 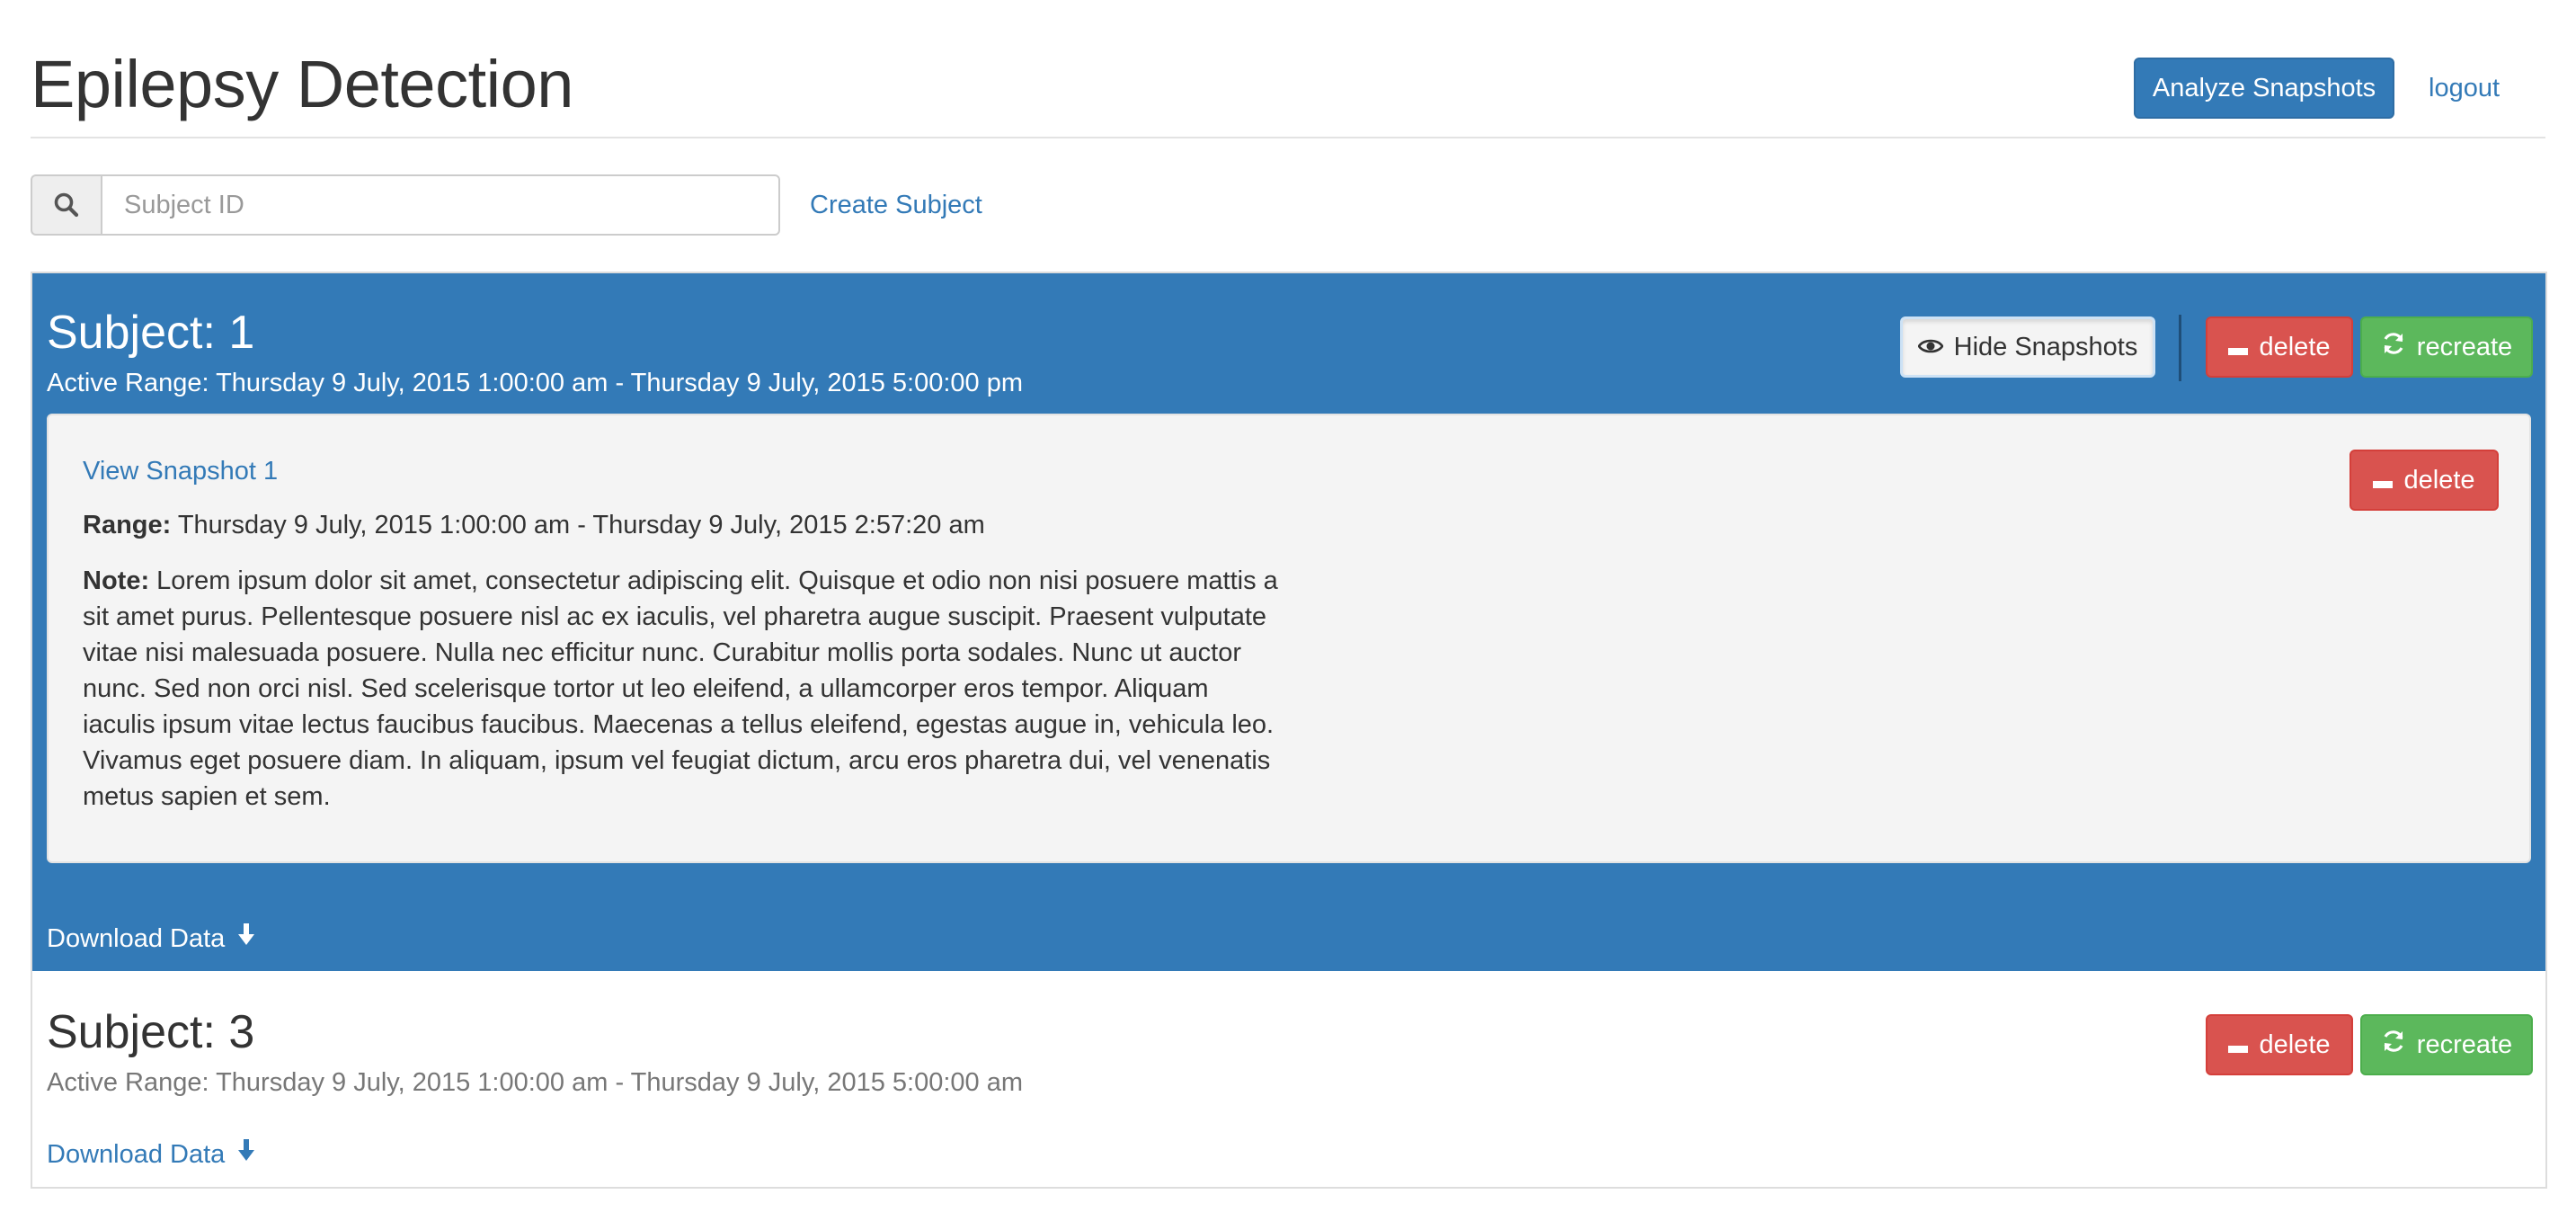 What do you see at coordinates (302, 84) in the screenshot?
I see `page-title: Epilepsy Detection` at bounding box center [302, 84].